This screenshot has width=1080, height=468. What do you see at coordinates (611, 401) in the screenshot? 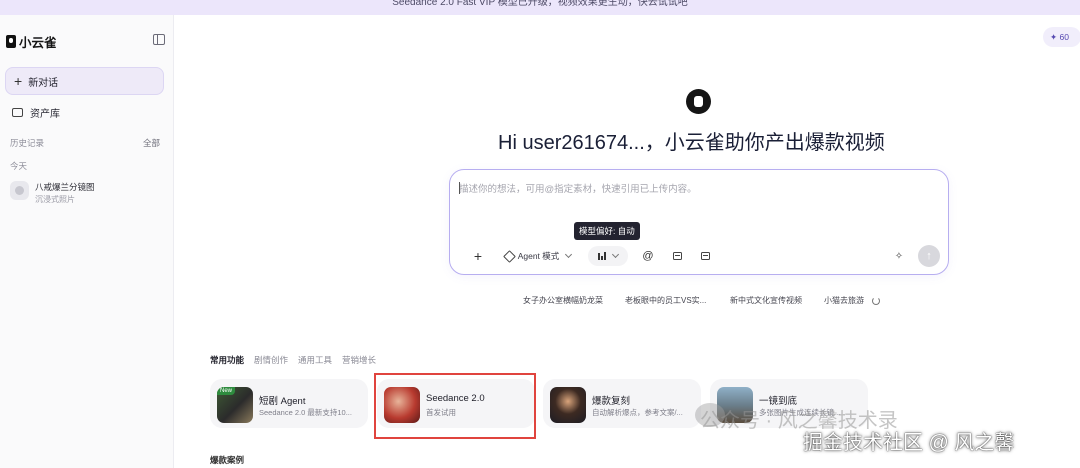
I see `card-title: 爆款复刻` at bounding box center [611, 401].